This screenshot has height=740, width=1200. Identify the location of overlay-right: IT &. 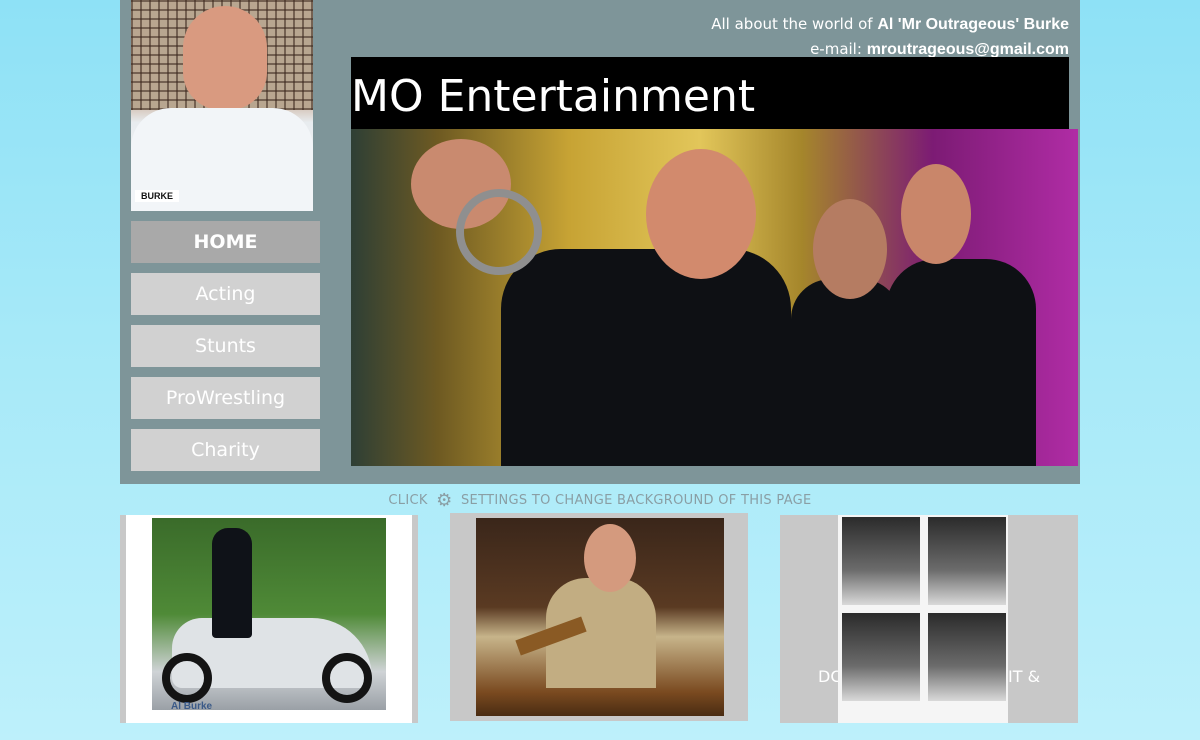
(1024, 676).